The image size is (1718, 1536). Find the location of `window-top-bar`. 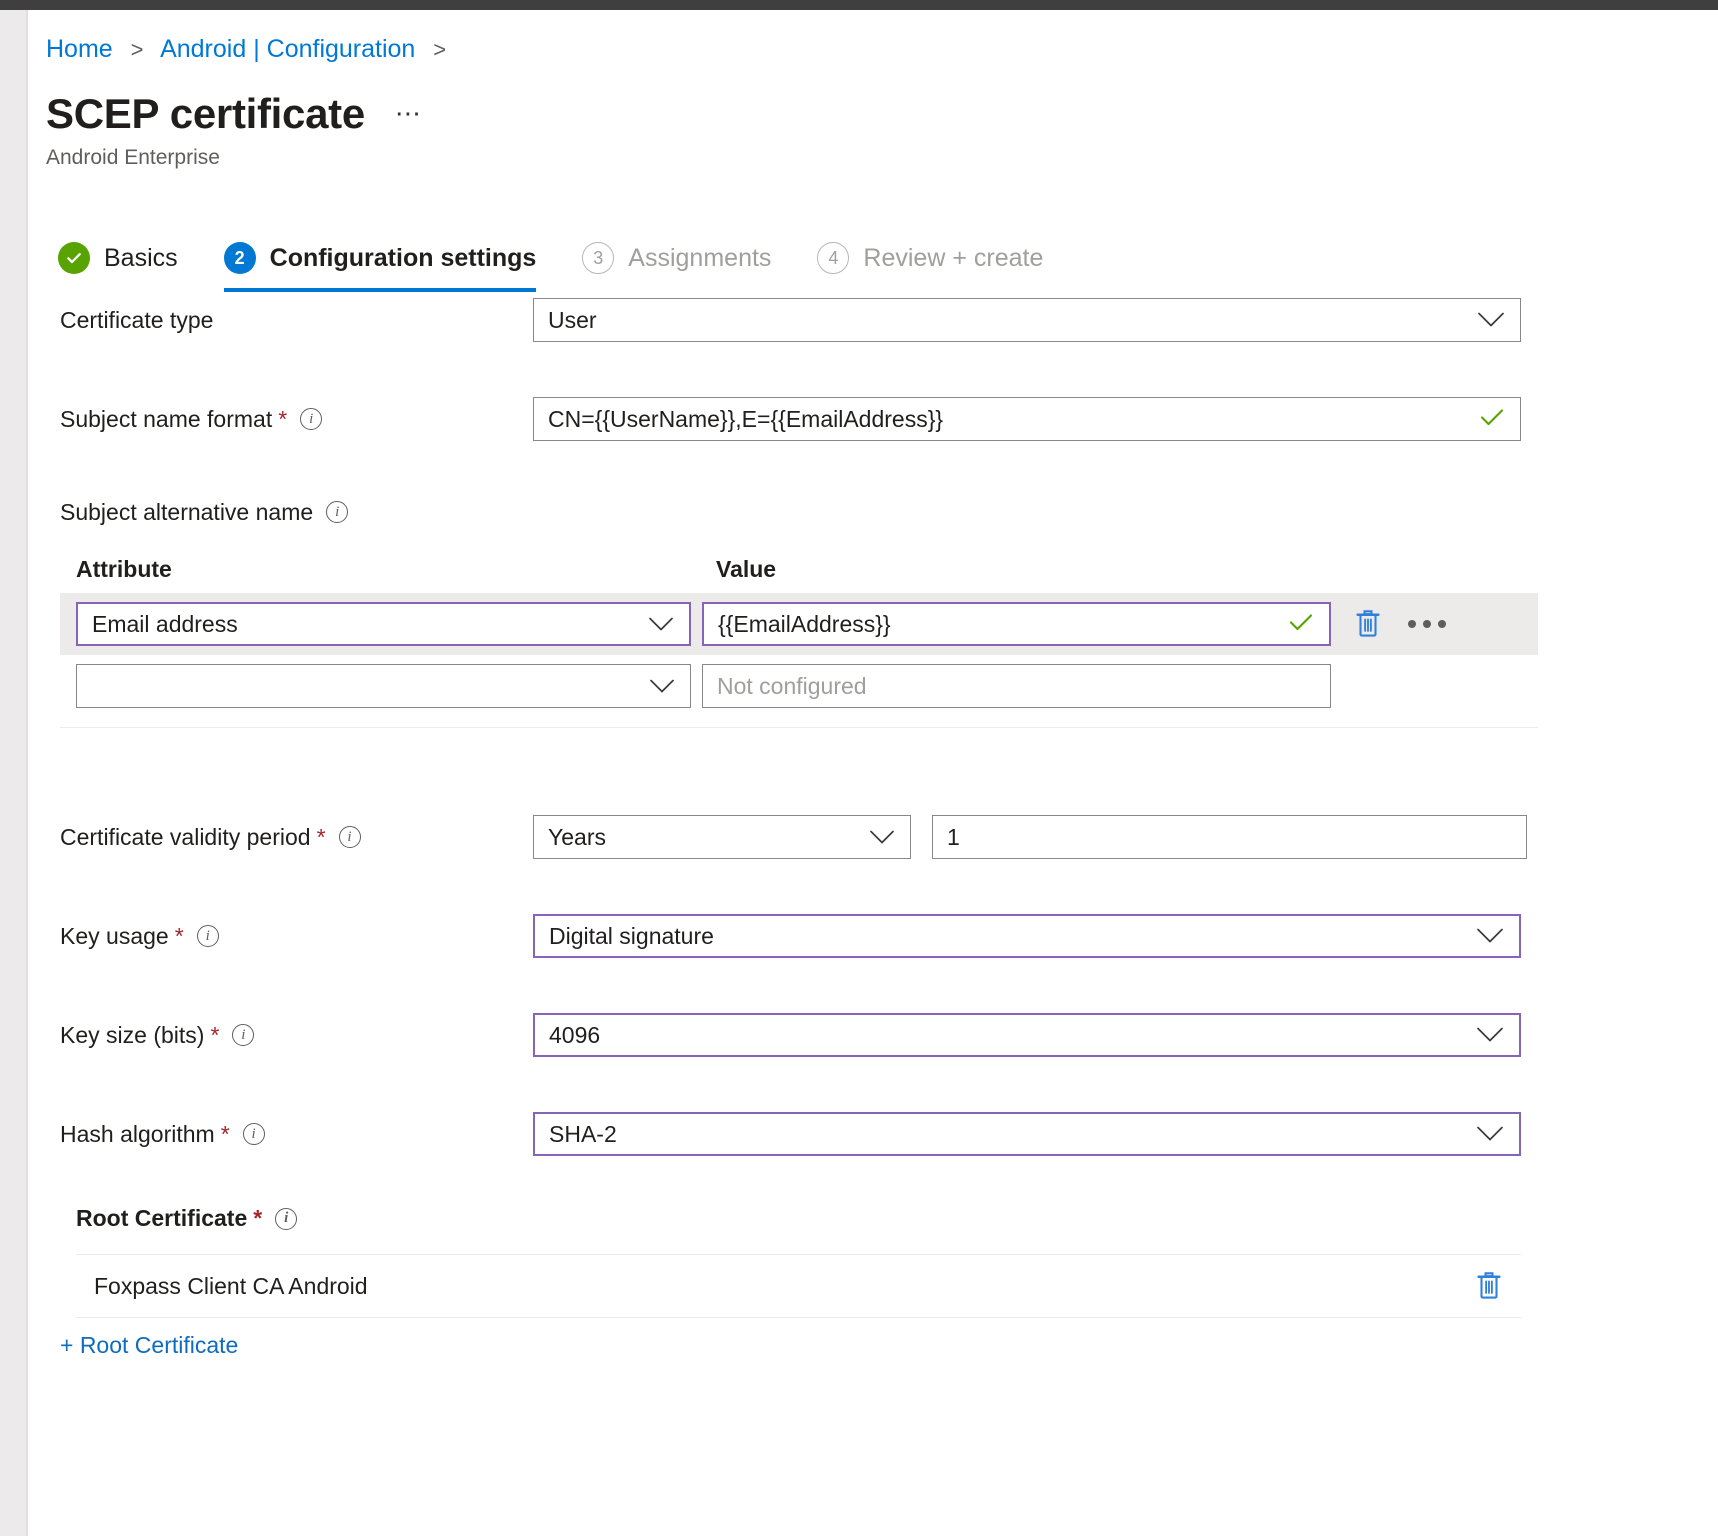

window-top-bar is located at coordinates (859, 5).